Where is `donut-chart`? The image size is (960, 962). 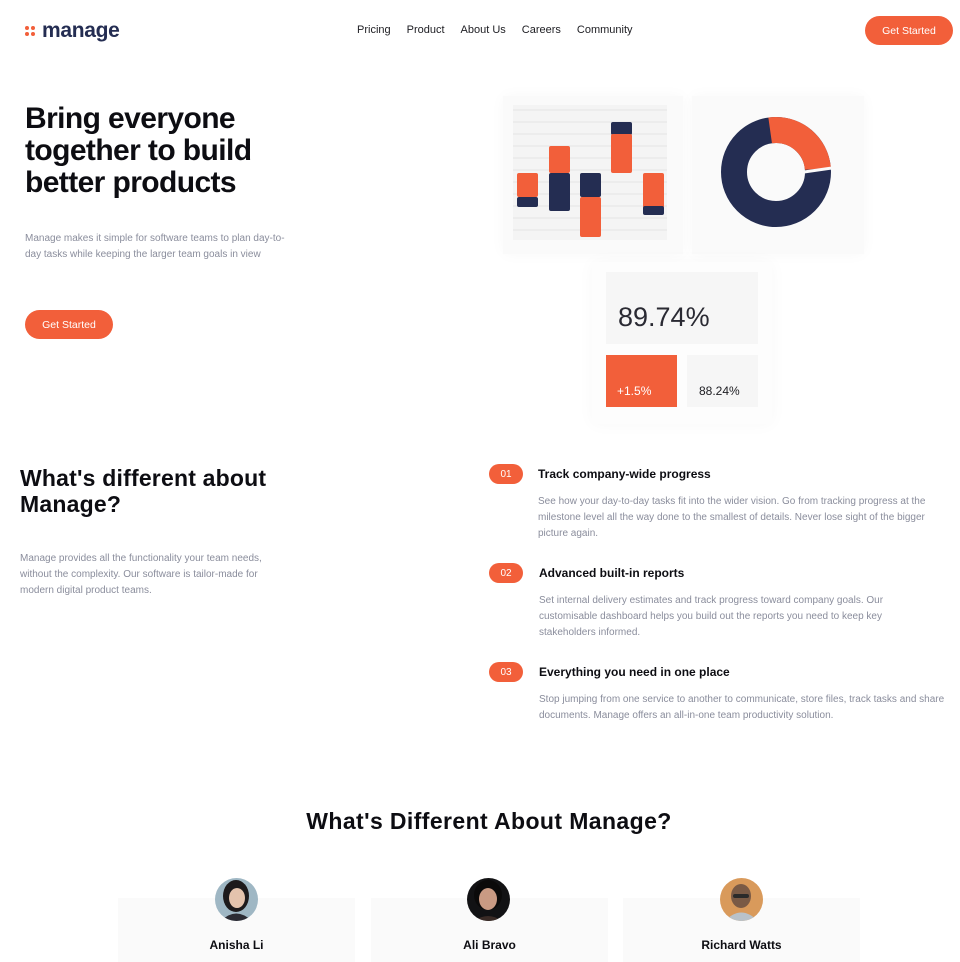
donut-chart is located at coordinates (776, 172).